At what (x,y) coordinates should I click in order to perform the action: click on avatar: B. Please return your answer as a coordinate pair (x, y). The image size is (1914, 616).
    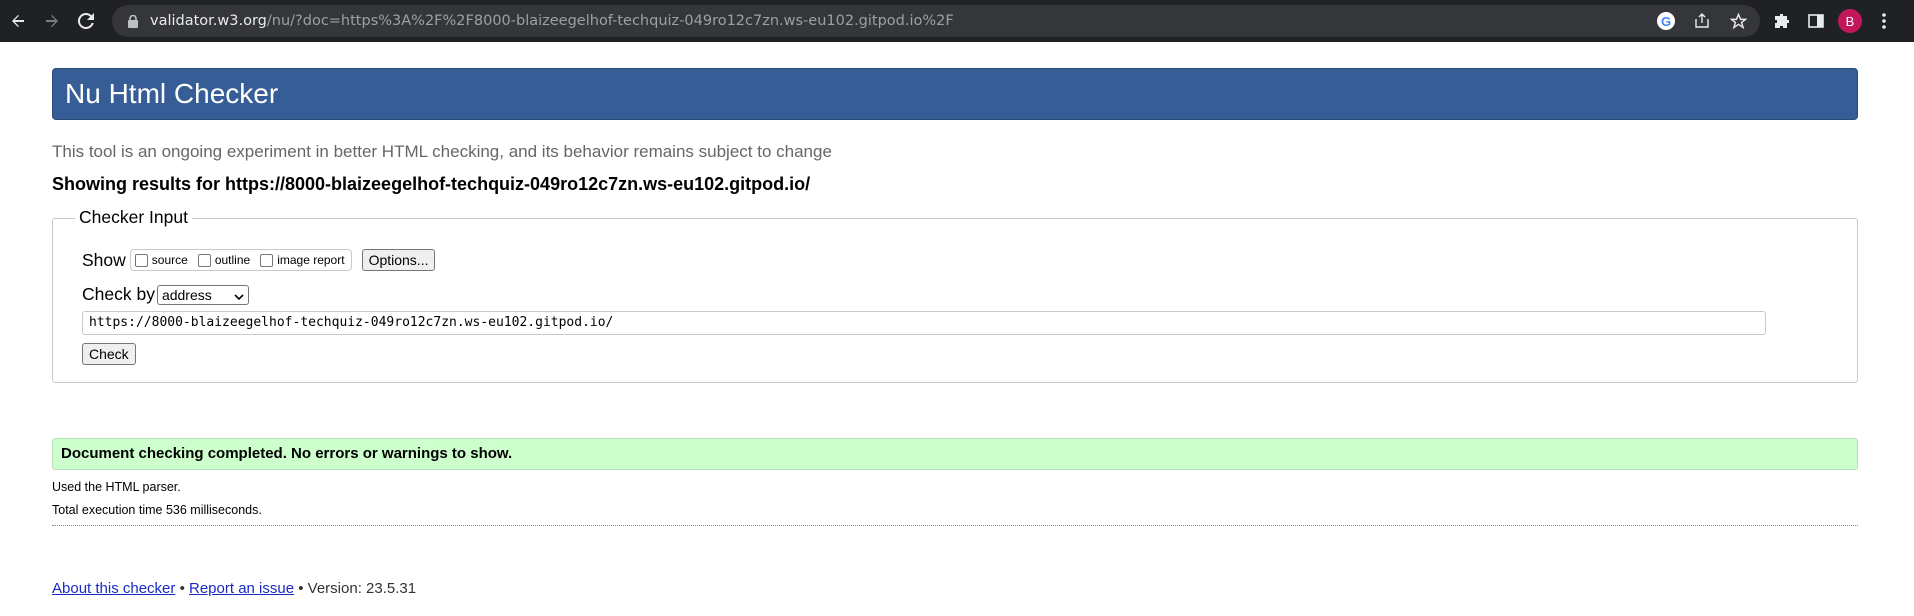
    Looking at the image, I should click on (1850, 21).